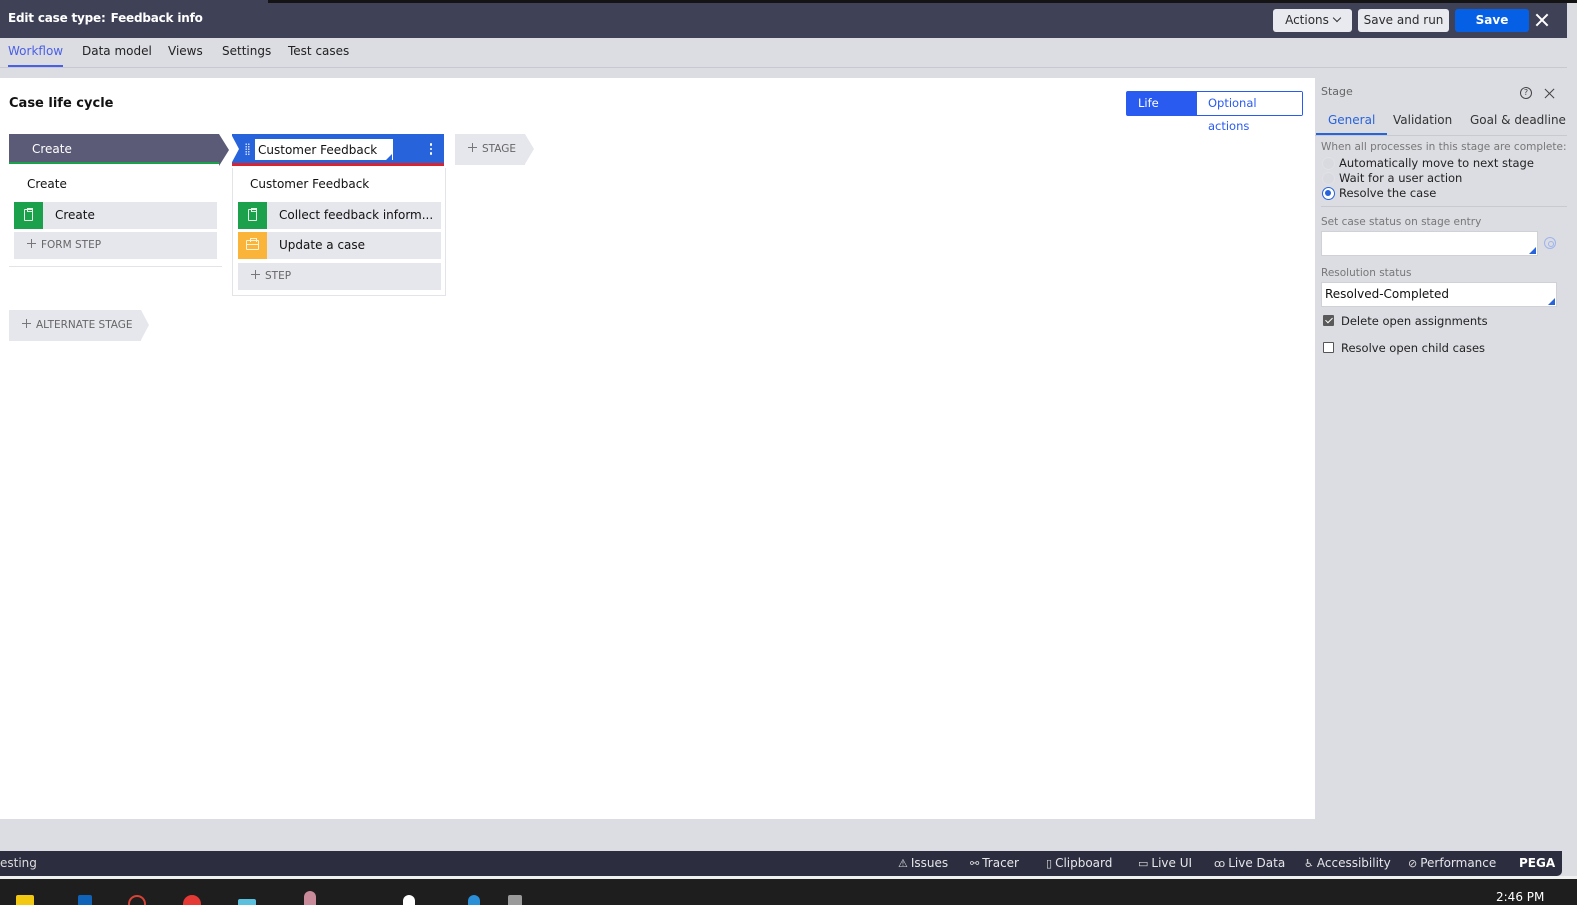  What do you see at coordinates (156, 18) in the screenshot?
I see `case-type-name: Feedback info` at bounding box center [156, 18].